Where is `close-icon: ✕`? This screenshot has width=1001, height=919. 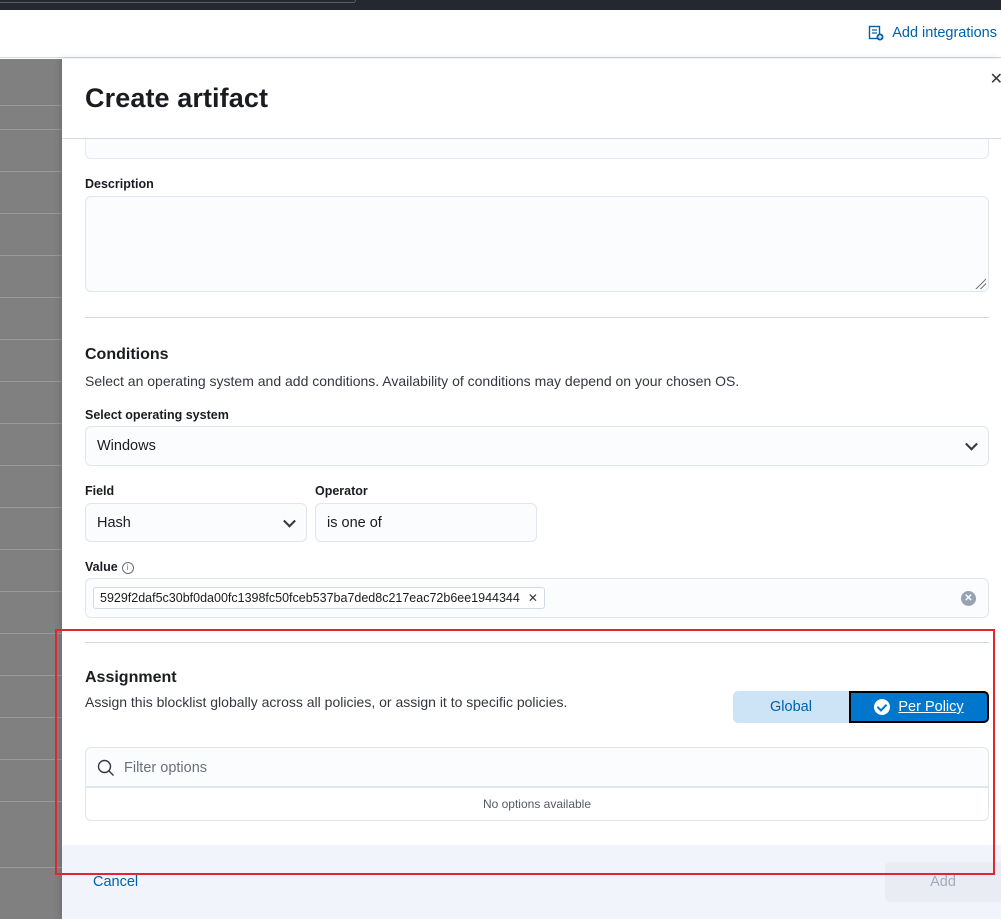
close-icon: ✕ is located at coordinates (995, 79).